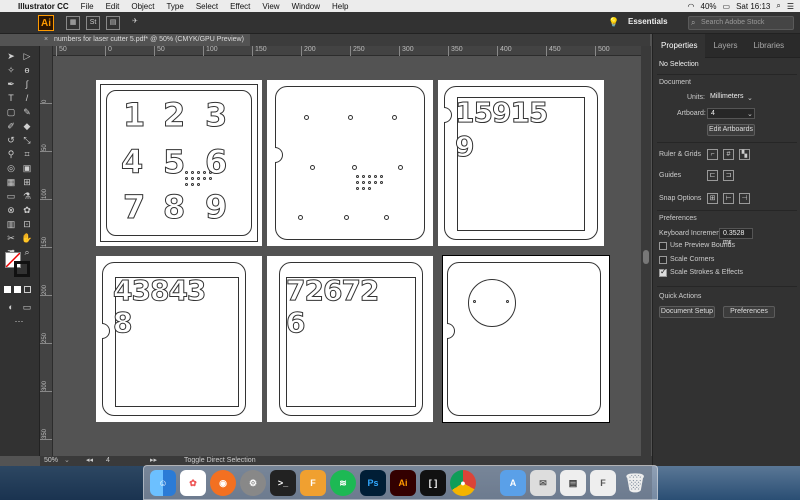 Image resolution: width=800 pixels, height=500 pixels. I want to click on notification-center-icon: ☰, so click(790, 6).